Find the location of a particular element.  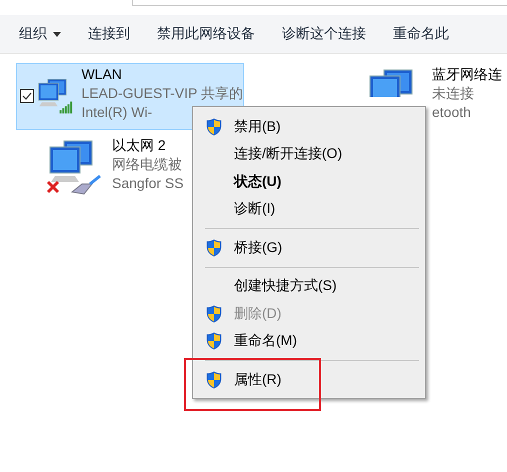

menu-item: 重命名(M) is located at coordinates (309, 341).